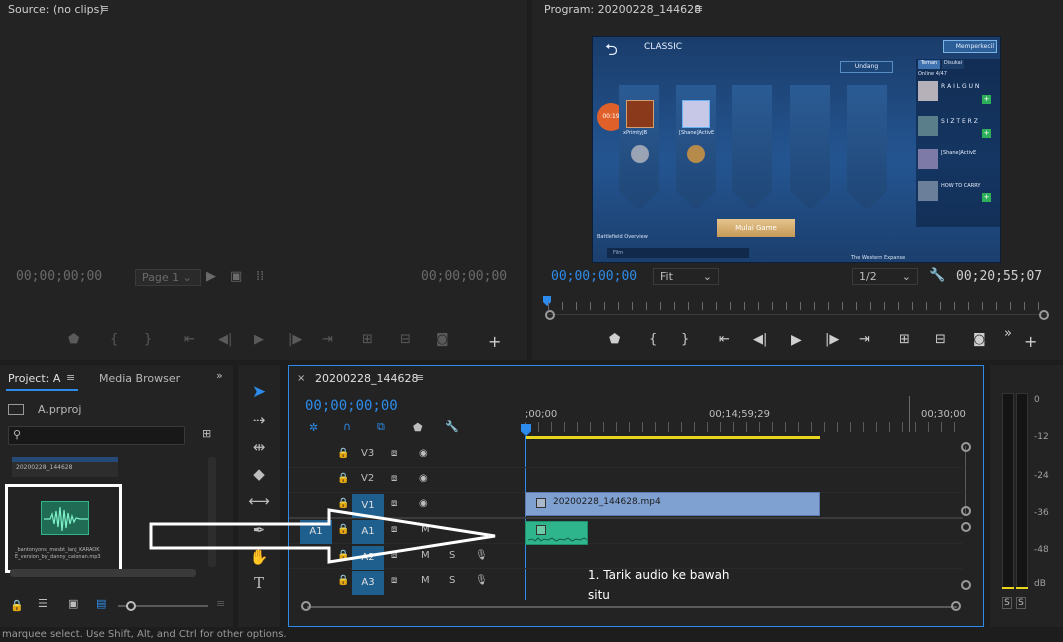 This screenshot has height=642, width=1063. I want to click on expand-panels-icon: », so click(219, 375).